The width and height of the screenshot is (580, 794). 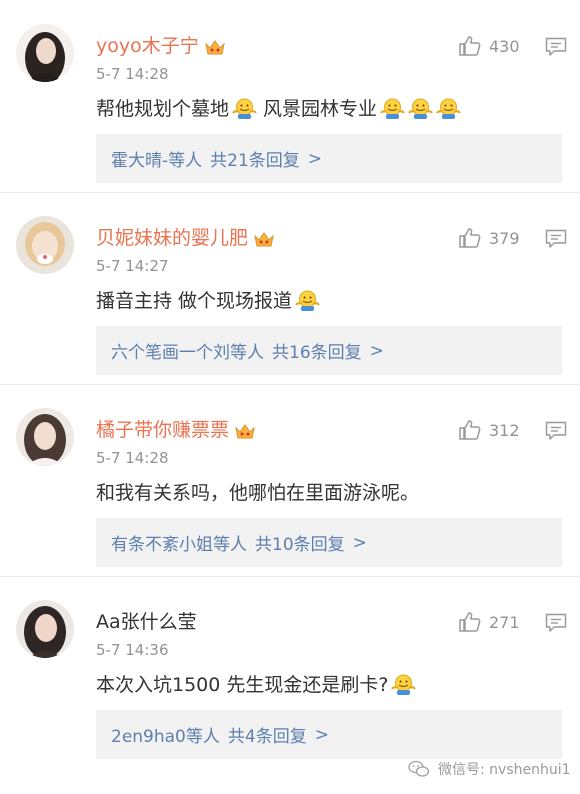 I want to click on comment-time: 5-7 14:36, so click(x=132, y=650).